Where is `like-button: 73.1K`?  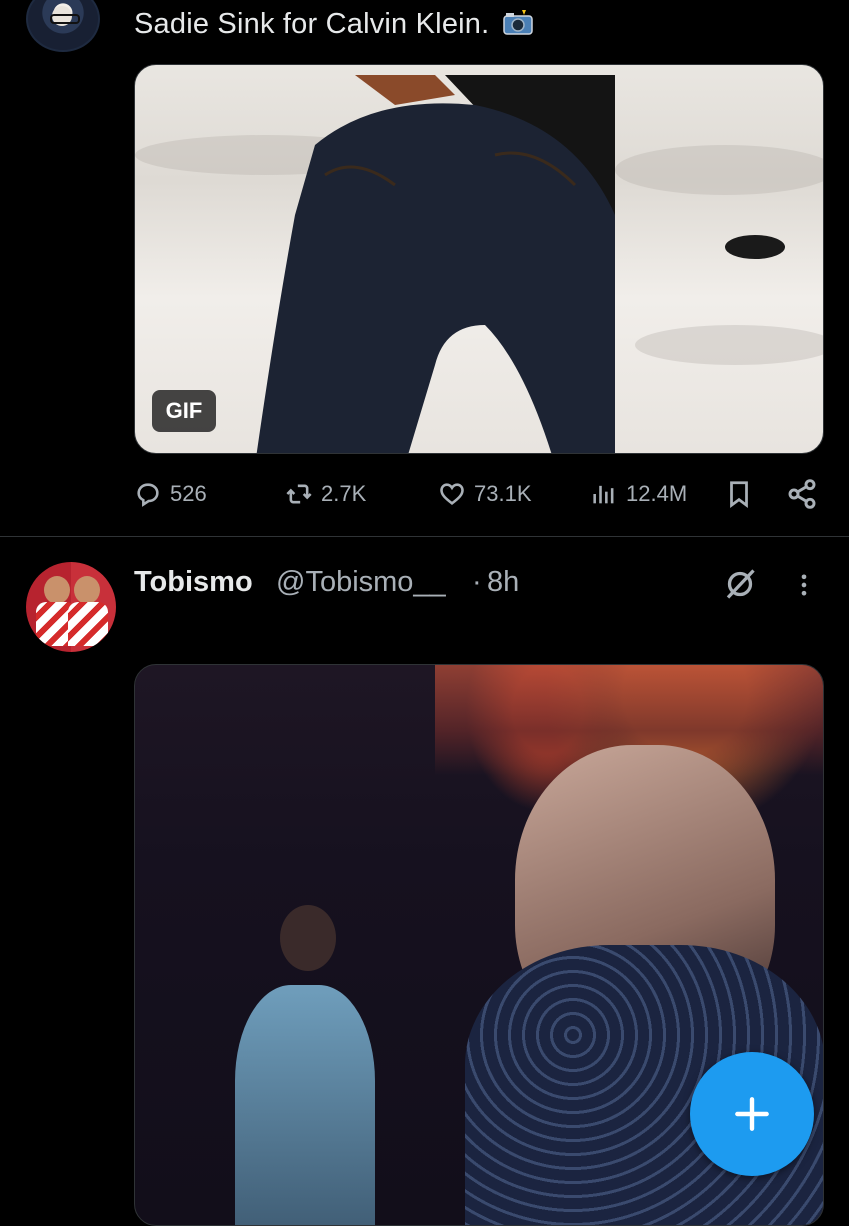 like-button: 73.1K is located at coordinates (485, 494).